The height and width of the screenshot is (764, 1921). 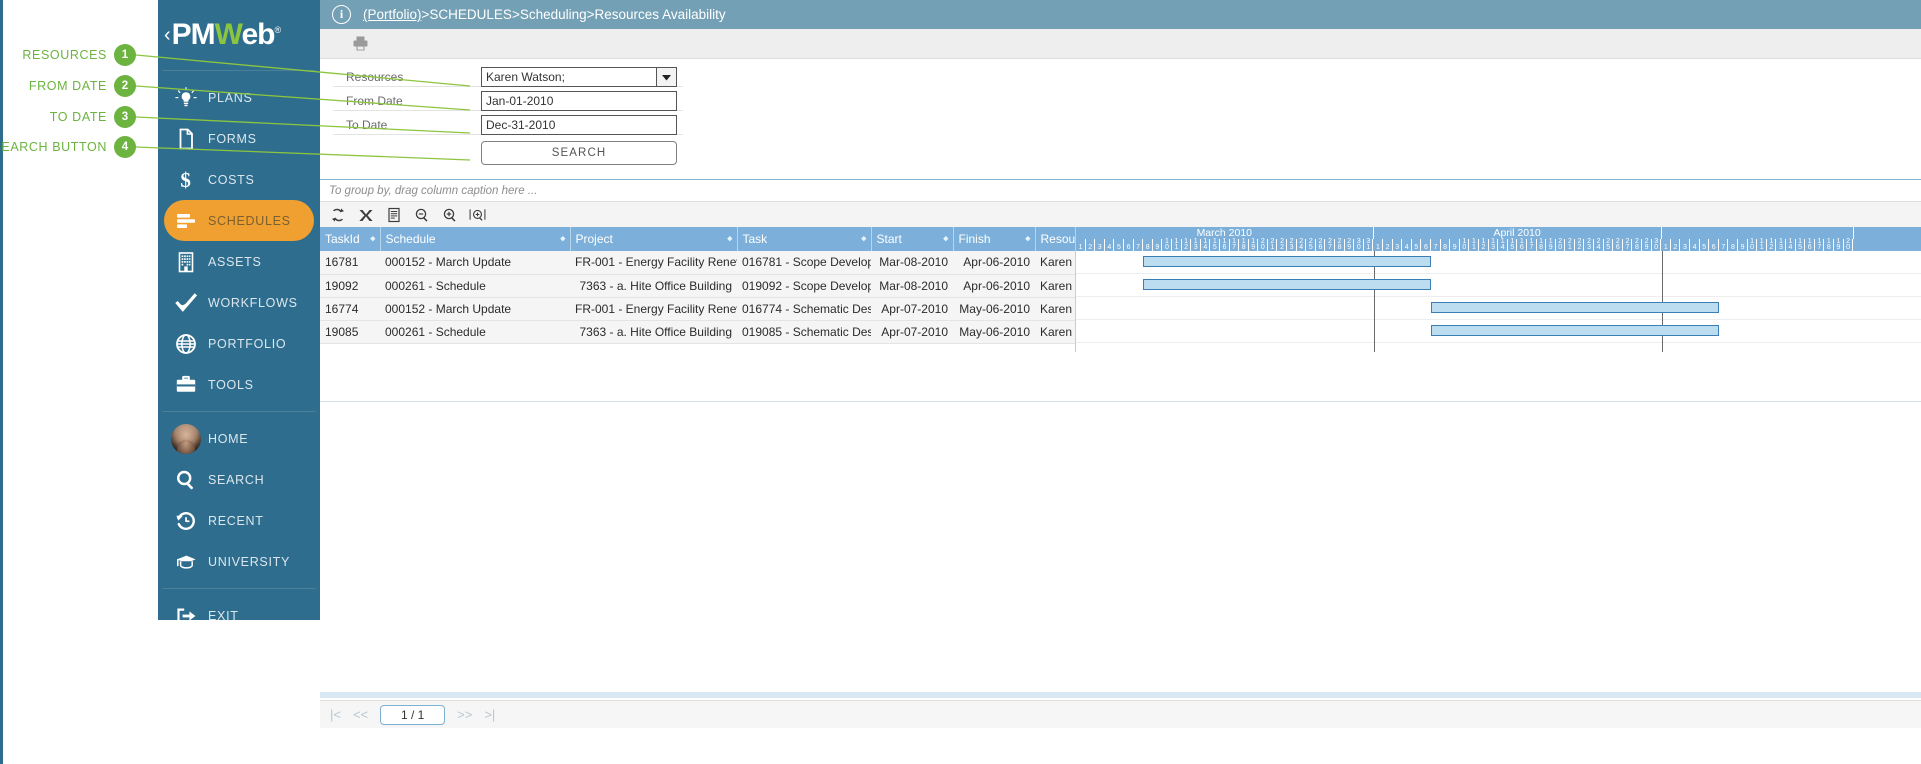 What do you see at coordinates (1120, 377) in the screenshot?
I see `grid-empty-space` at bounding box center [1120, 377].